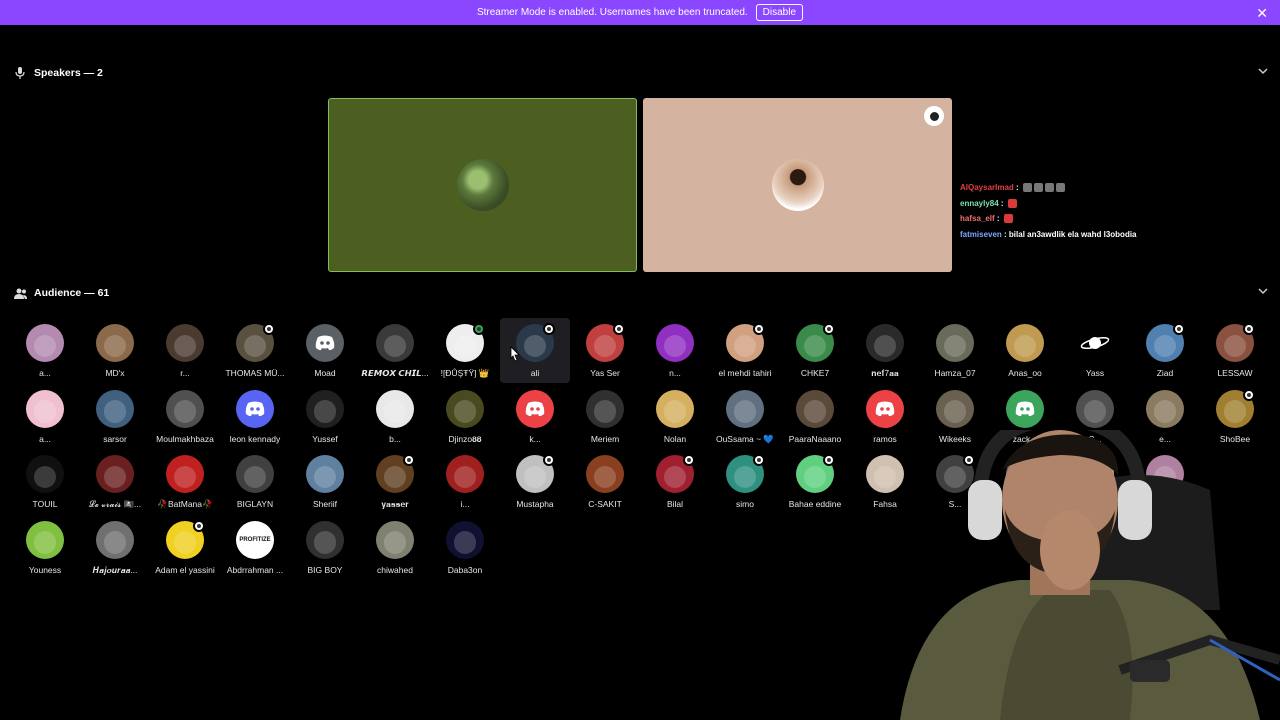 The width and height of the screenshot is (1280, 720). I want to click on audience-member: 𝐧𝐞𝐟7𝐚𝐚, so click(885, 350).